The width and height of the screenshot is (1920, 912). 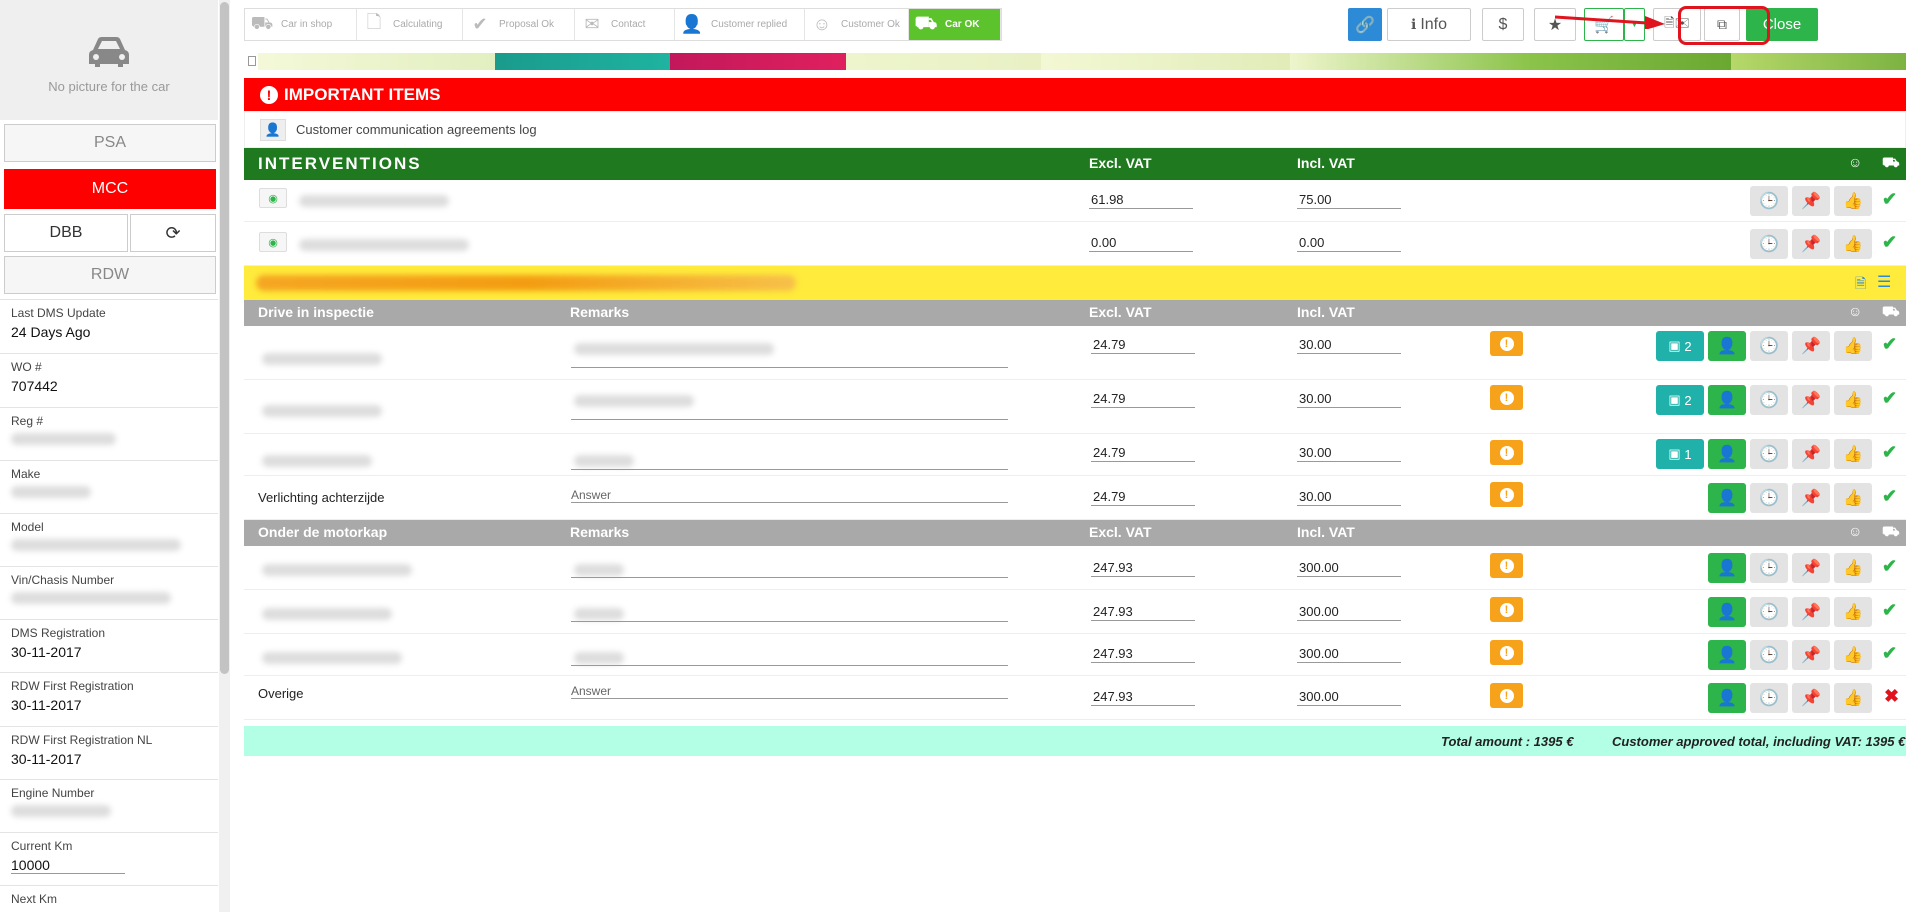 What do you see at coordinates (1680, 454) in the screenshot?
I see `photos-button: ▣ 1` at bounding box center [1680, 454].